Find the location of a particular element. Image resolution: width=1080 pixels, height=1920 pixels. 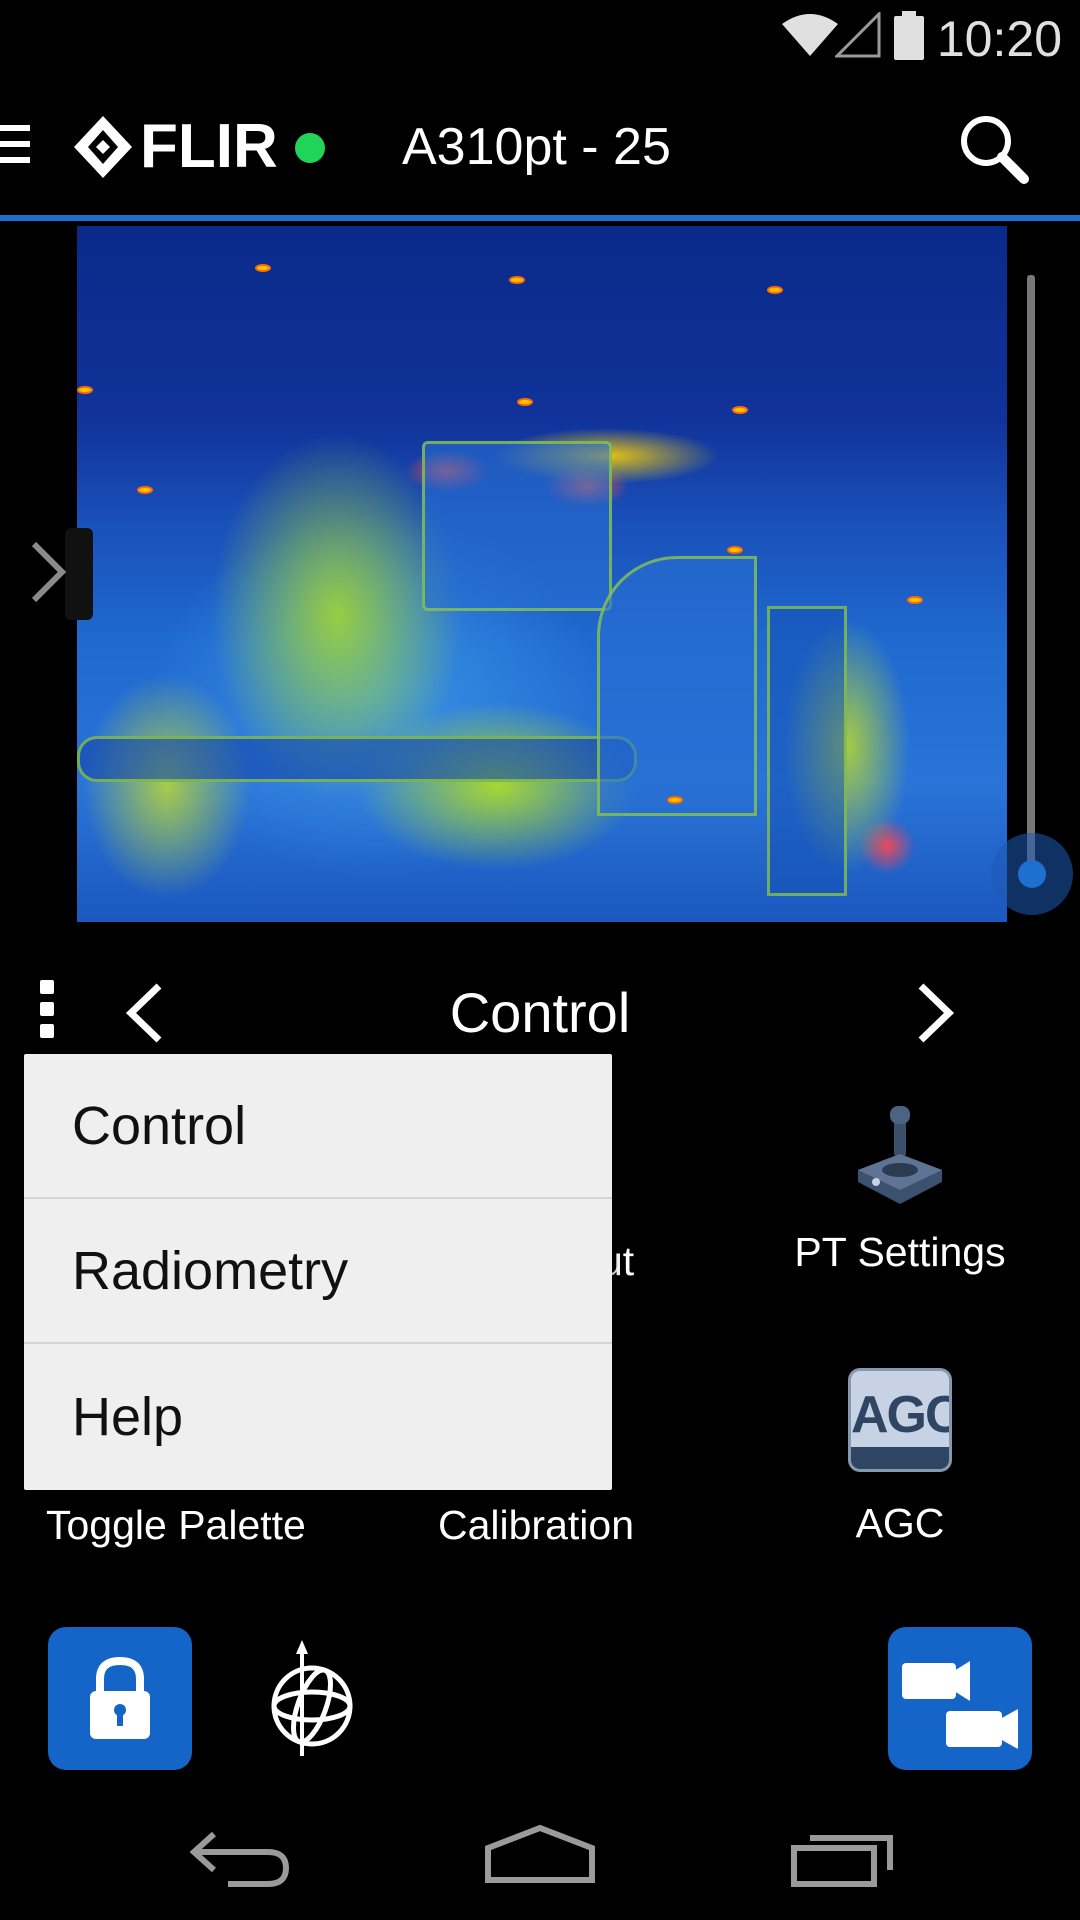

menu-item-radiometry: Radiometry is located at coordinates (318, 1271).